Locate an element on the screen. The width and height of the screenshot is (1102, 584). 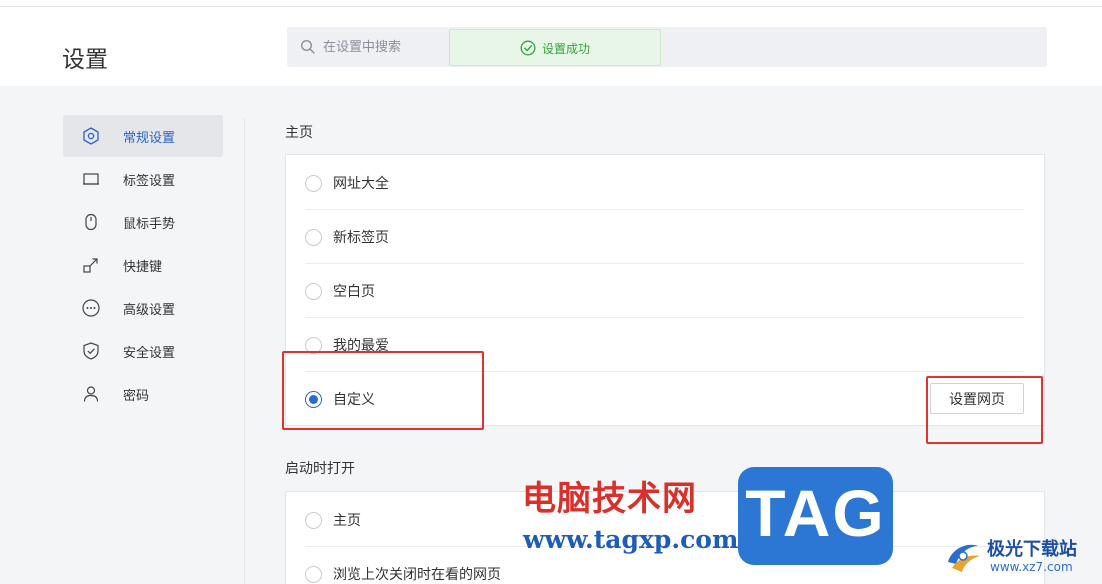
sidebar-item-general: 常规设置 is located at coordinates (143, 136).